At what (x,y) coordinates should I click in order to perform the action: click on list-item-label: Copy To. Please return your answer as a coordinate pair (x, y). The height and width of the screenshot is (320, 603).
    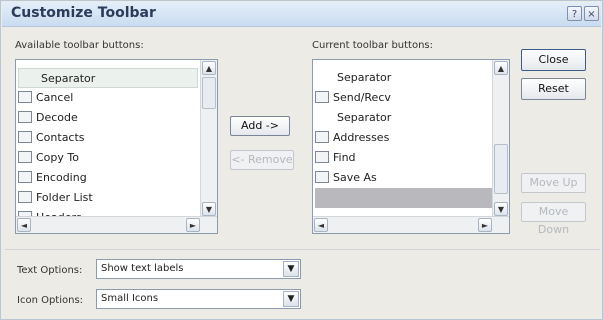
    Looking at the image, I should click on (57, 157).